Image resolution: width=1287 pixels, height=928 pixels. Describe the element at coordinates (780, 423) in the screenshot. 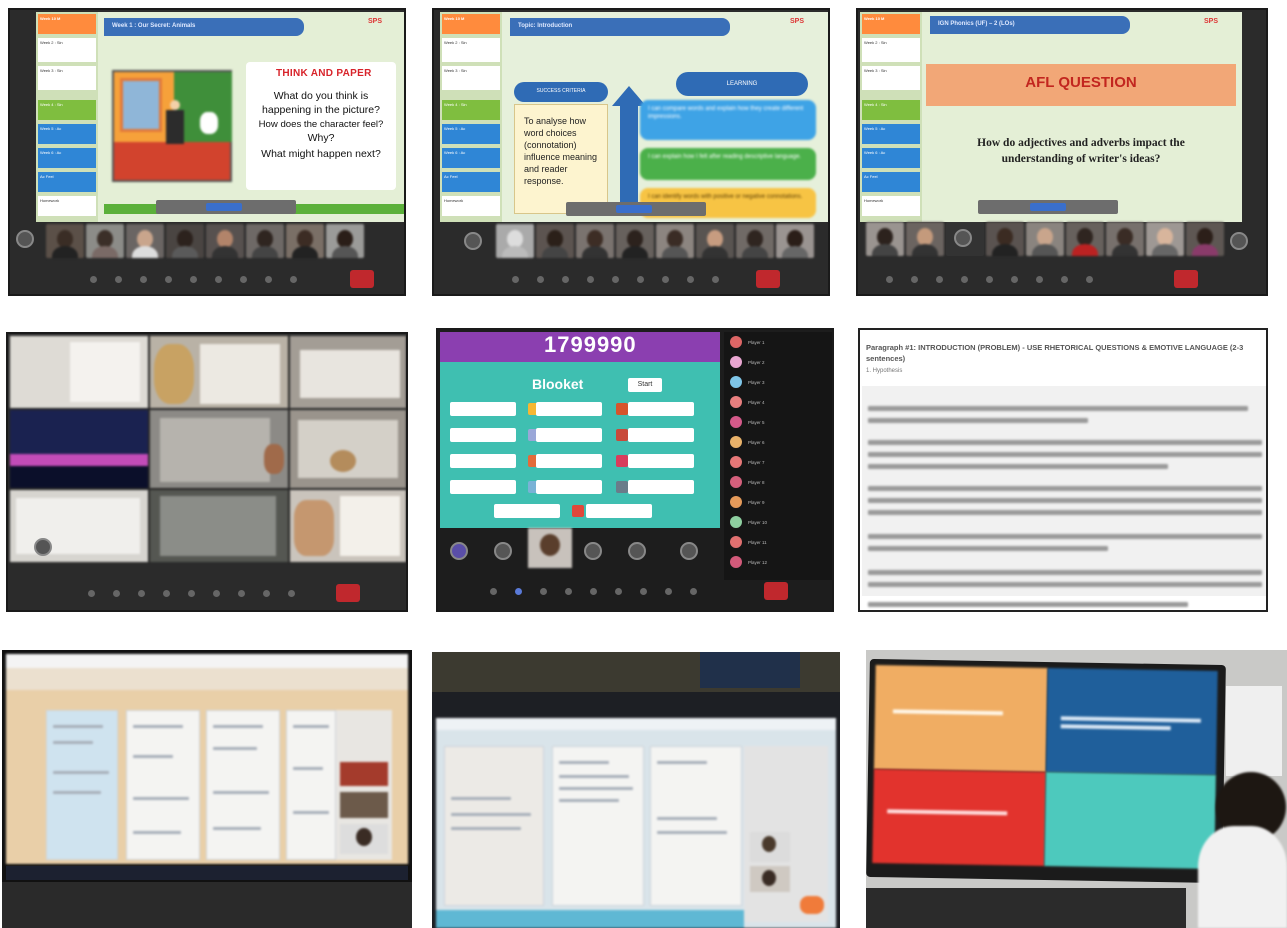

I see `player-entry: Player 5` at that location.